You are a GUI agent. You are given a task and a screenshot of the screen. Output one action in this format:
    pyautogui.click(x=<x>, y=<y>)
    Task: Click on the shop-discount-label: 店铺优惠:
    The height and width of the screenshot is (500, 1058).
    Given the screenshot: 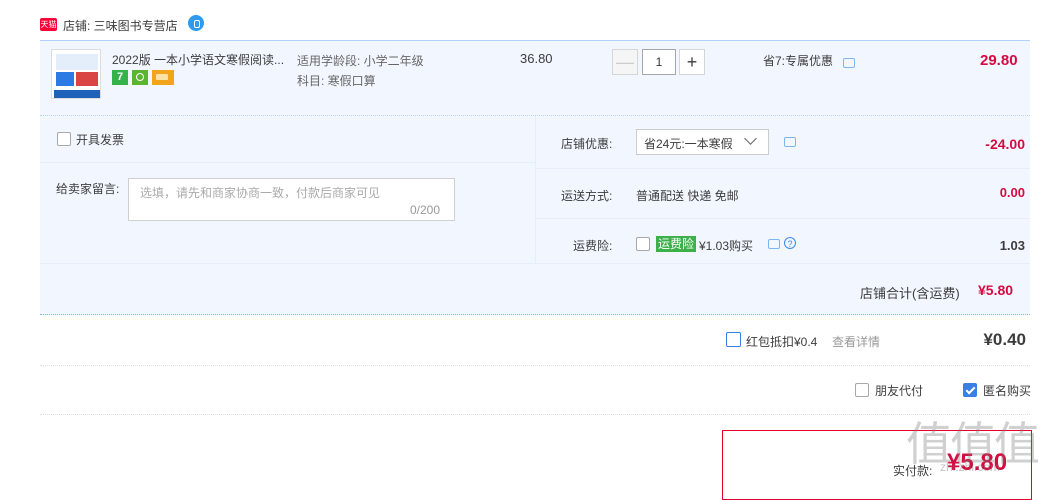 What is the action you would take?
    pyautogui.click(x=587, y=144)
    